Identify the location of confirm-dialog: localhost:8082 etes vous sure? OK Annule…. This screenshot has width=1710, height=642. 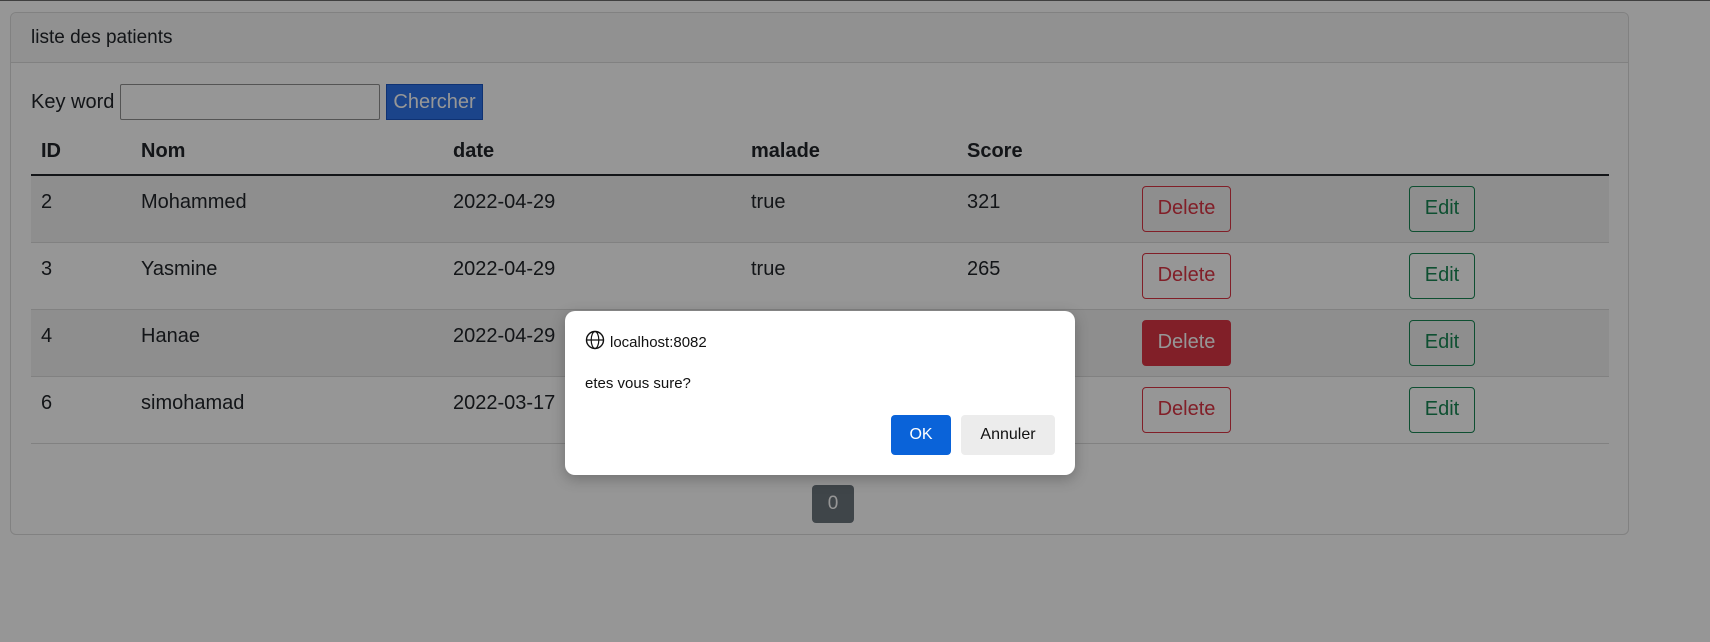
(820, 393).